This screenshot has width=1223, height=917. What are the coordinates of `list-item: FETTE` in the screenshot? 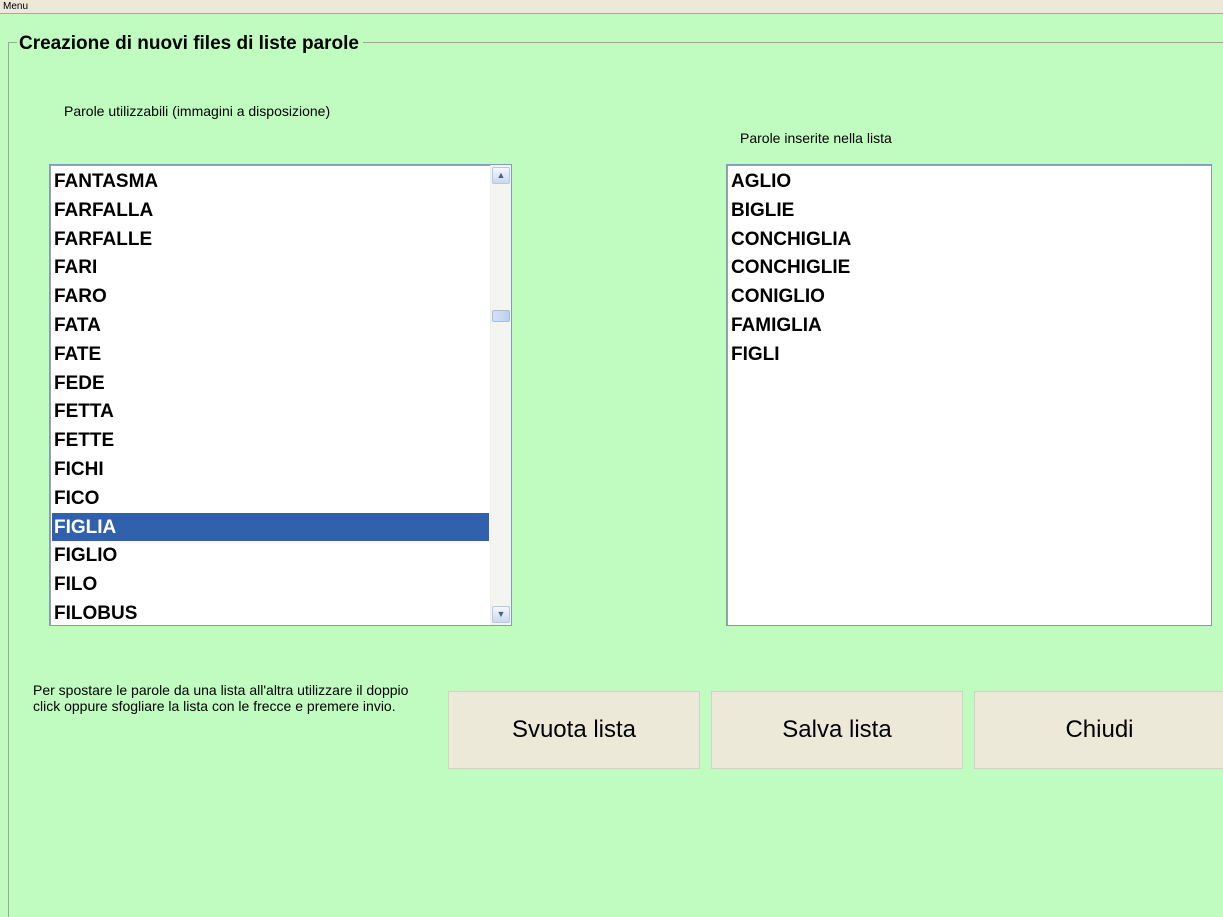 It's located at (270, 440).